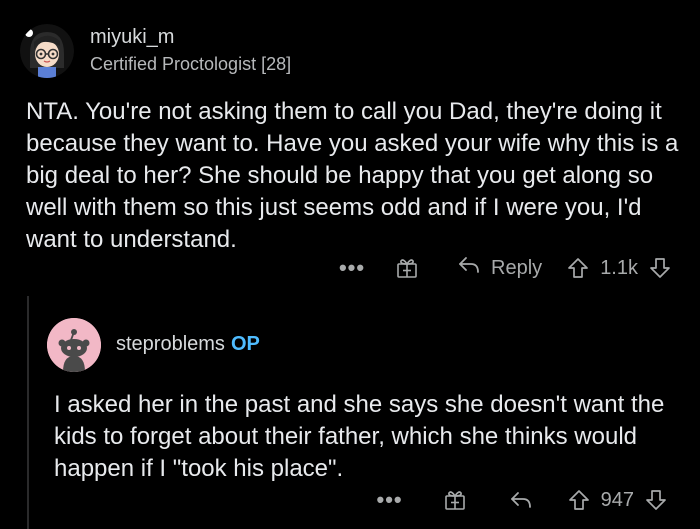  What do you see at coordinates (517, 267) in the screenshot?
I see `reply-label: Reply` at bounding box center [517, 267].